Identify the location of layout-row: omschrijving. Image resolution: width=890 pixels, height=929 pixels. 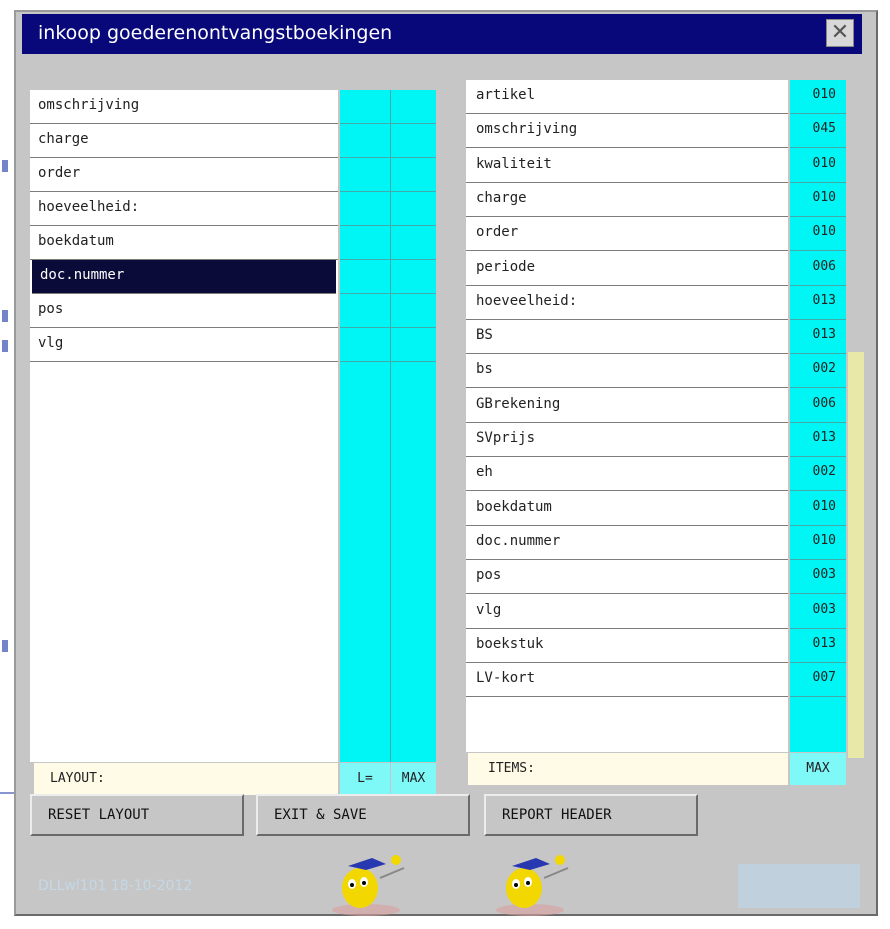
(184, 107).